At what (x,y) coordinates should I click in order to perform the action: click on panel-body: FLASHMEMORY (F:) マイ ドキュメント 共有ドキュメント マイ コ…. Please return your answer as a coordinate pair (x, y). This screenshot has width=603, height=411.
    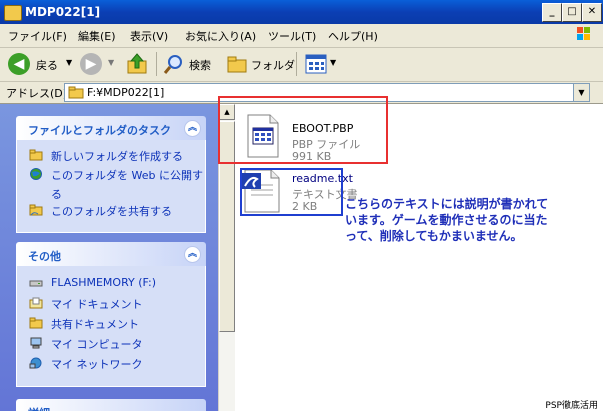
    Looking at the image, I should click on (111, 326).